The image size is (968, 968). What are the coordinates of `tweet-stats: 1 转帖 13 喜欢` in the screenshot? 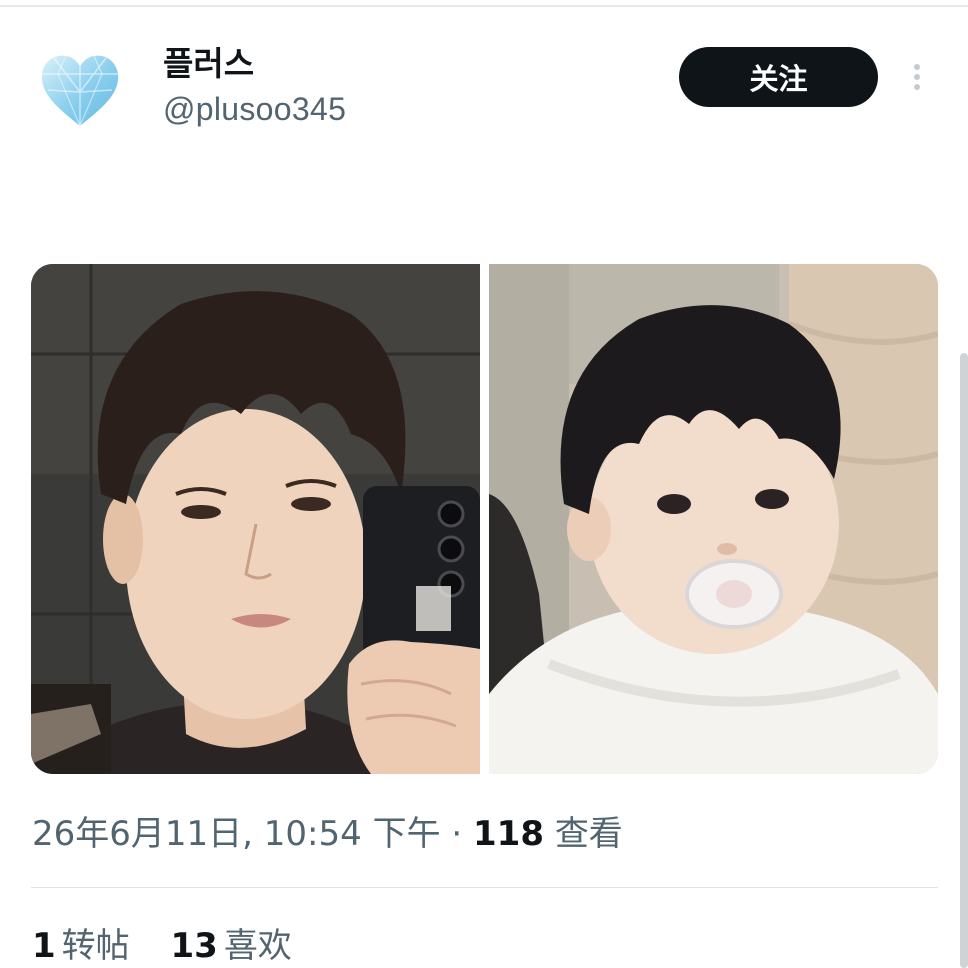 It's located at (177, 946).